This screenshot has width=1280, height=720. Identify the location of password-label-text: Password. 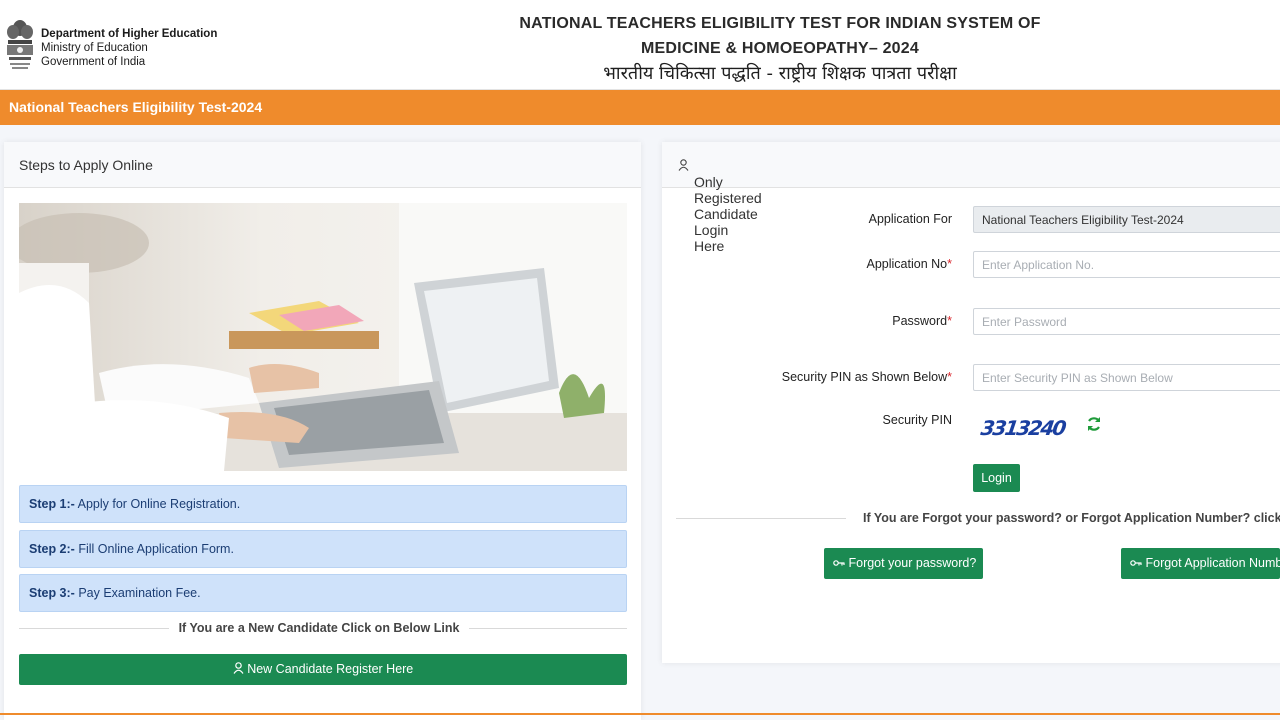
(920, 321).